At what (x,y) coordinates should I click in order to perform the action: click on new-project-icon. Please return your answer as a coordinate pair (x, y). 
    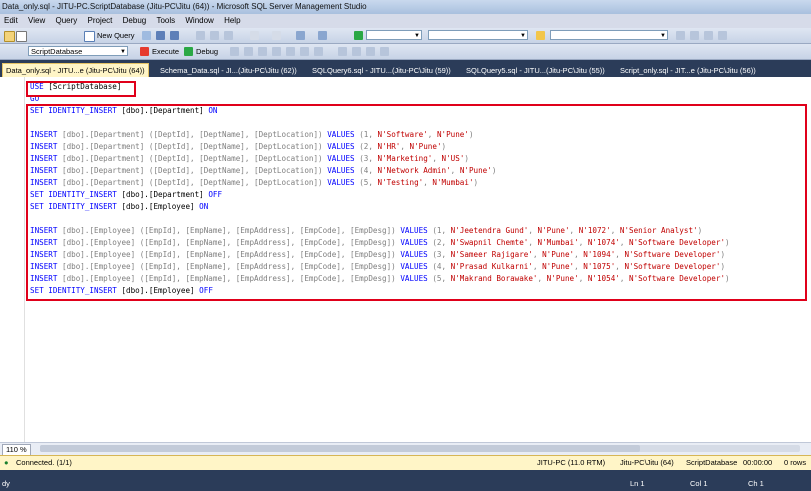
    Looking at the image, I should click on (21, 36).